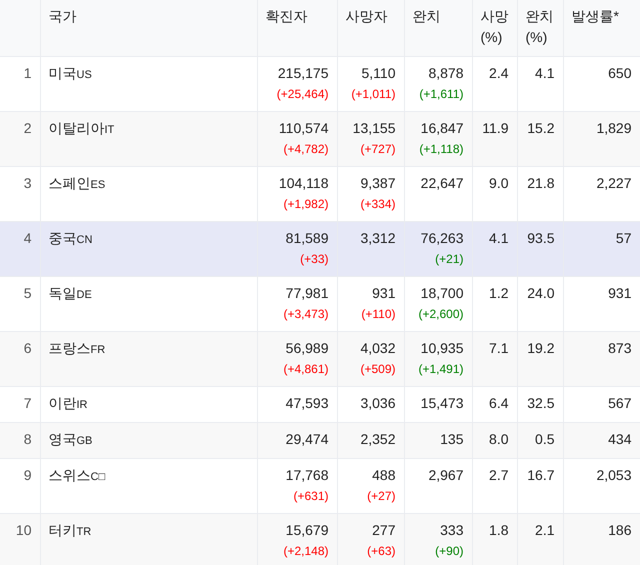 This screenshot has width=640, height=565. Describe the element at coordinates (84, 240) in the screenshot. I see `country-code: CN` at that location.